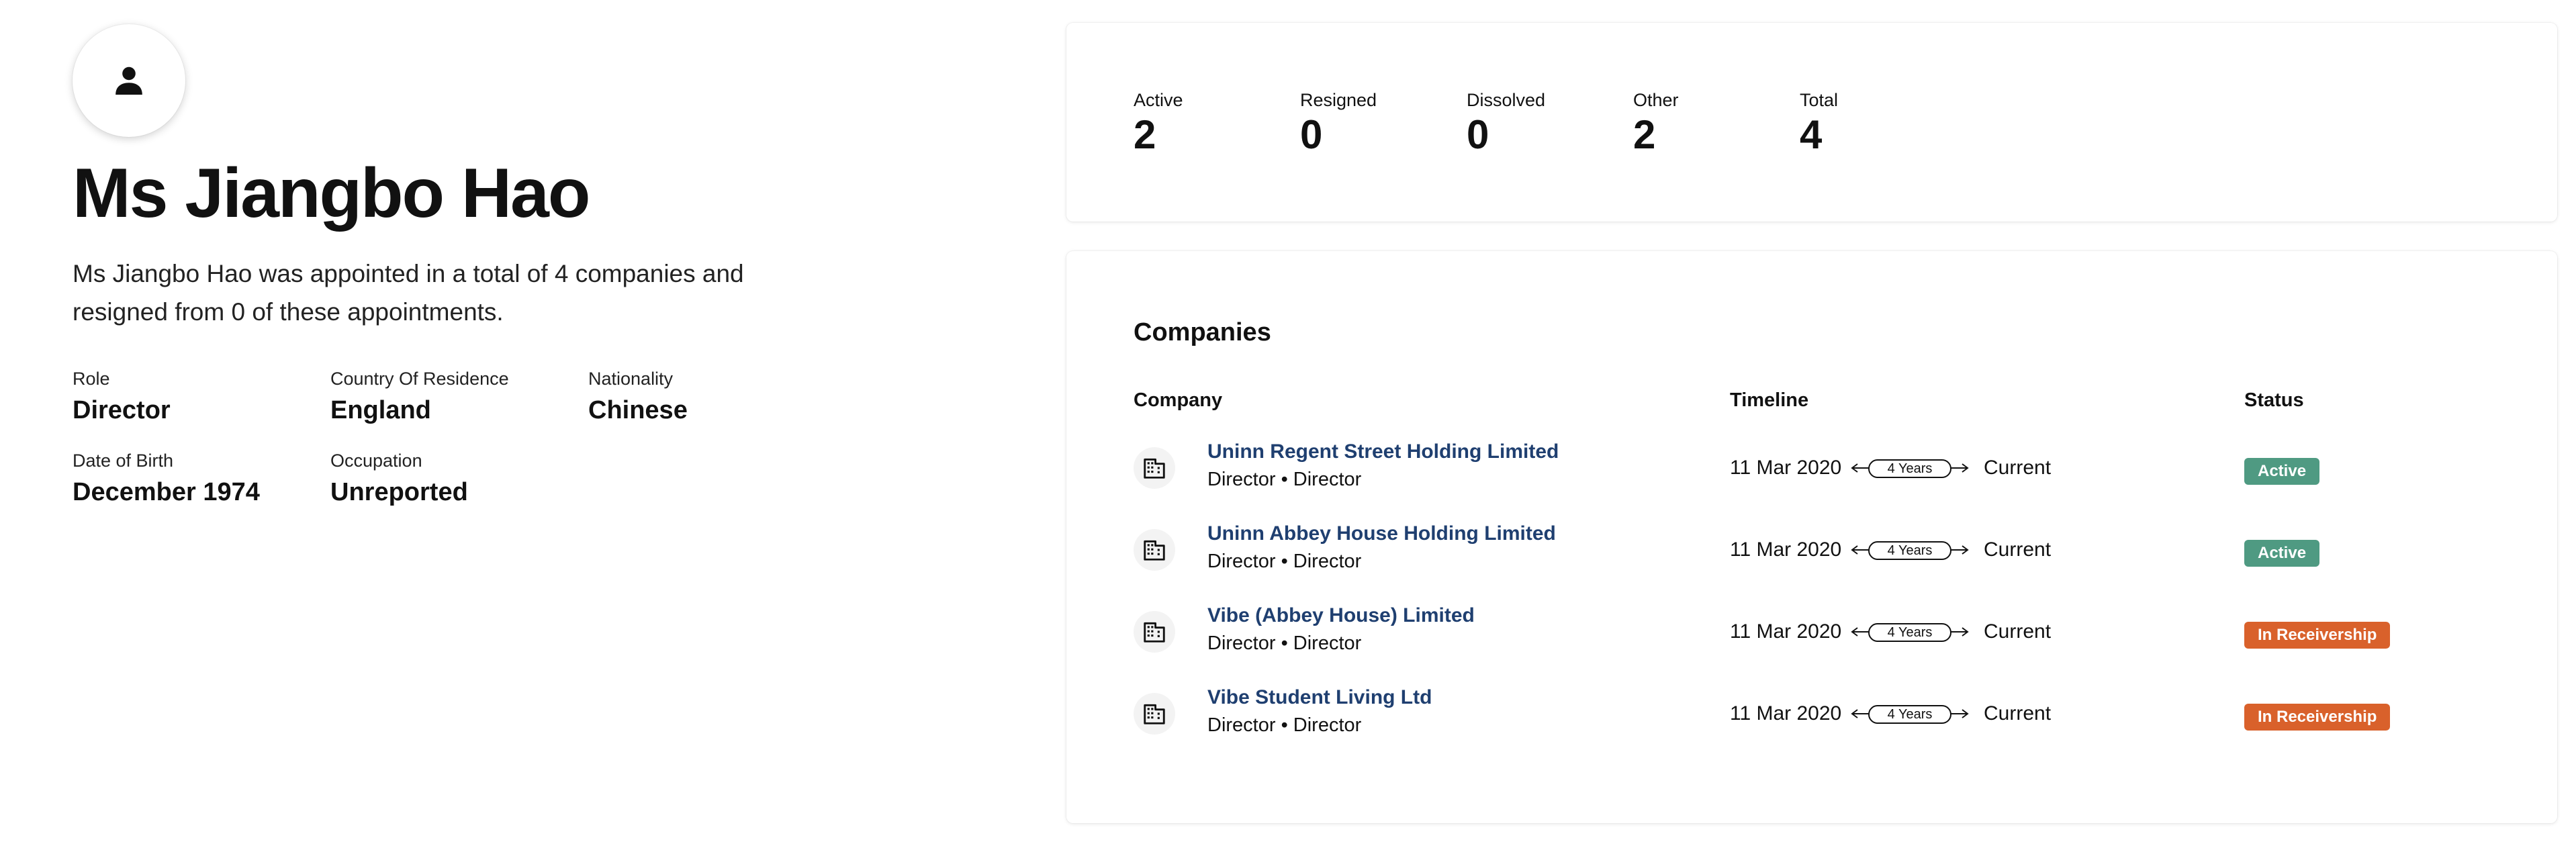 The height and width of the screenshot is (842, 2576). I want to click on company-link: Uninn Regent Street Holding Limited, so click(1383, 451).